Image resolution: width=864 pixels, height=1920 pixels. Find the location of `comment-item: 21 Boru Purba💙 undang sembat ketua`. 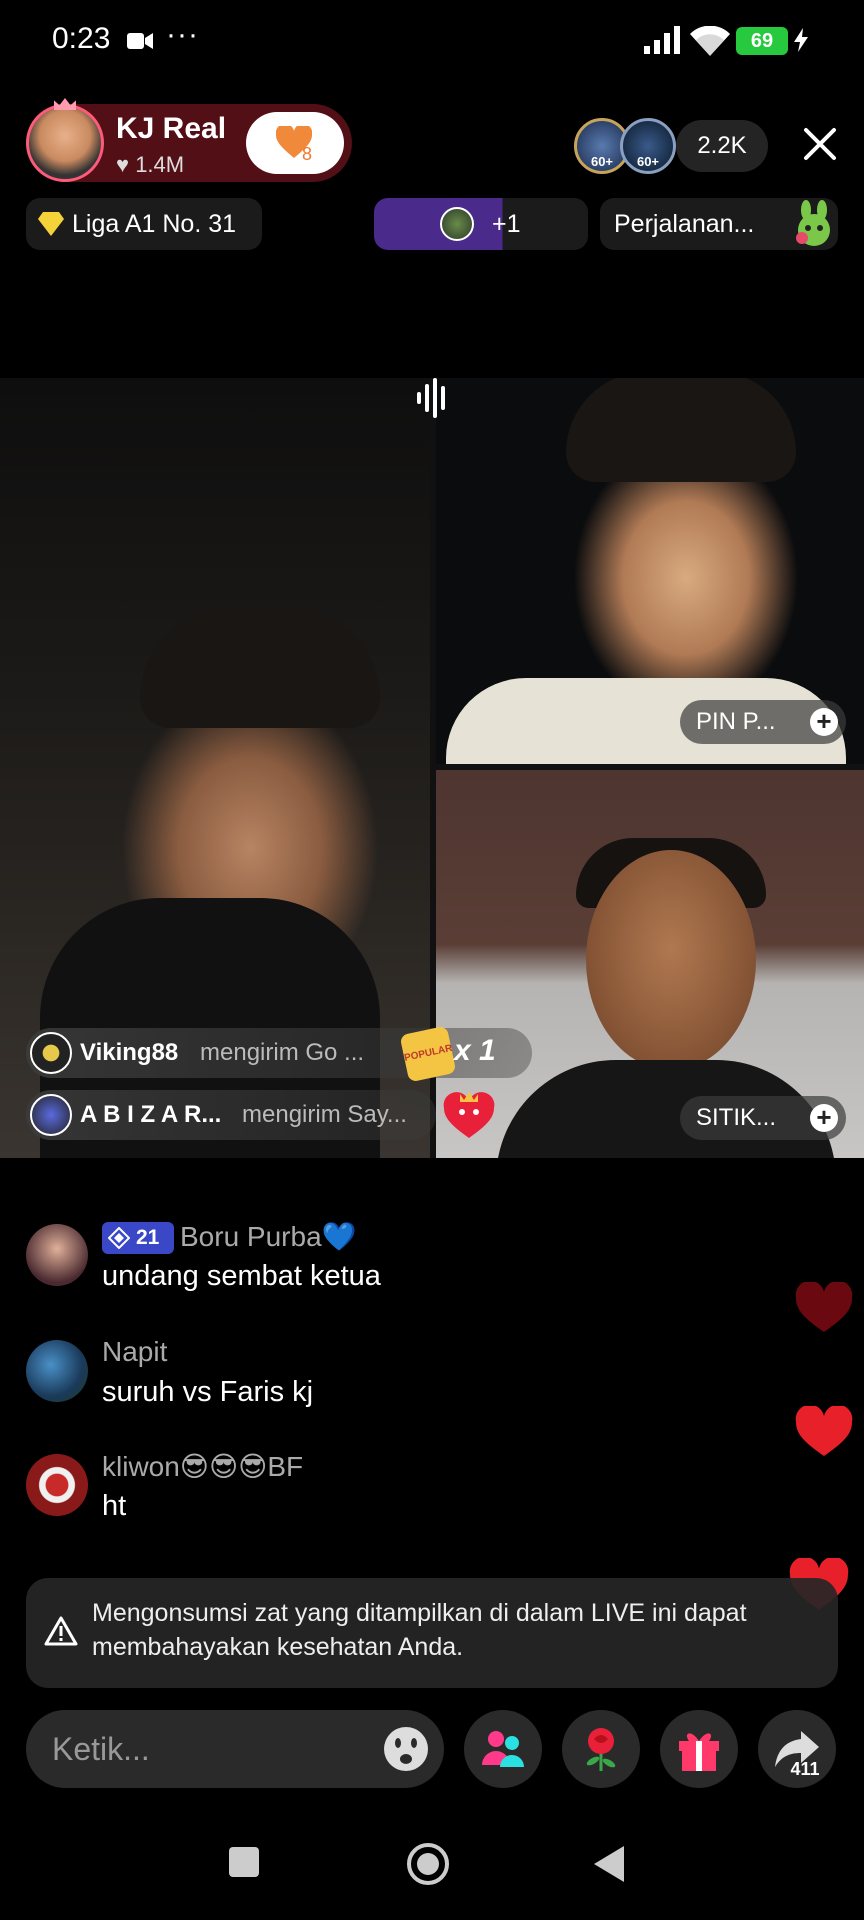

comment-item: 21 Boru Purba💙 undang sembat ketua is located at coordinates (396, 1260).